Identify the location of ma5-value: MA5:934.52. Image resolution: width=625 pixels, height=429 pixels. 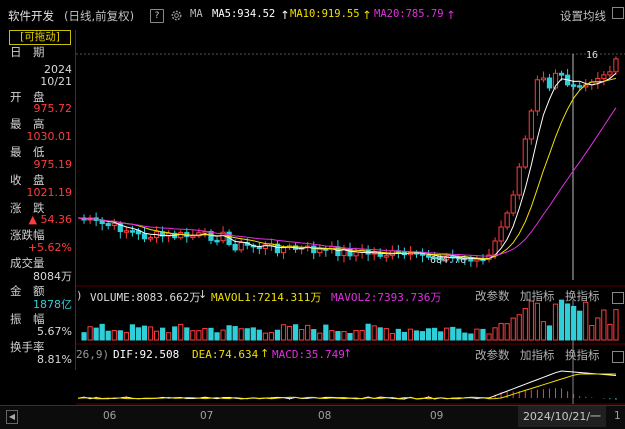
(244, 14).